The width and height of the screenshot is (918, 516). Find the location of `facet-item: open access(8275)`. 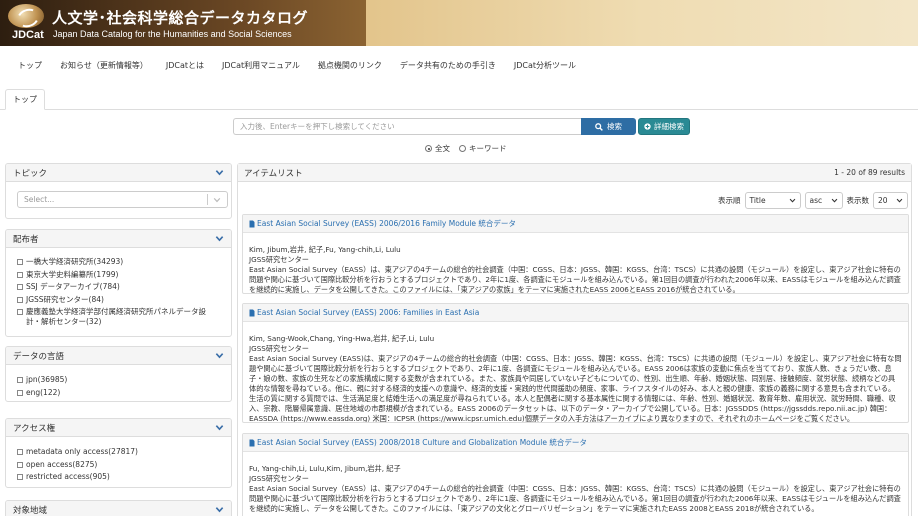

facet-item: open access(8275) is located at coordinates (118, 465).